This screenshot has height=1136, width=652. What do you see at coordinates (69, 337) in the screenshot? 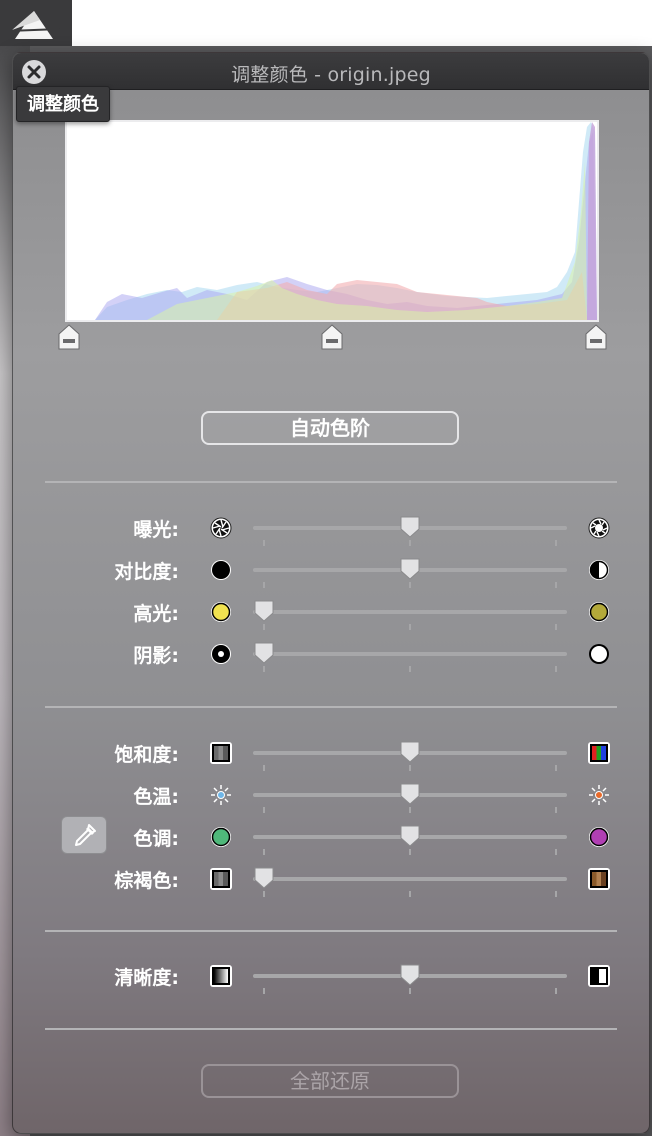
I see `black-point-handle` at bounding box center [69, 337].